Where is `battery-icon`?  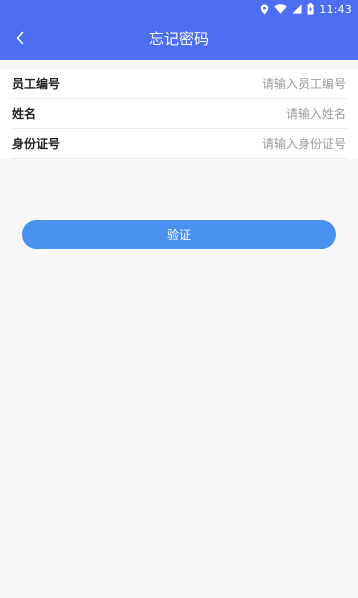
battery-icon is located at coordinates (310, 9).